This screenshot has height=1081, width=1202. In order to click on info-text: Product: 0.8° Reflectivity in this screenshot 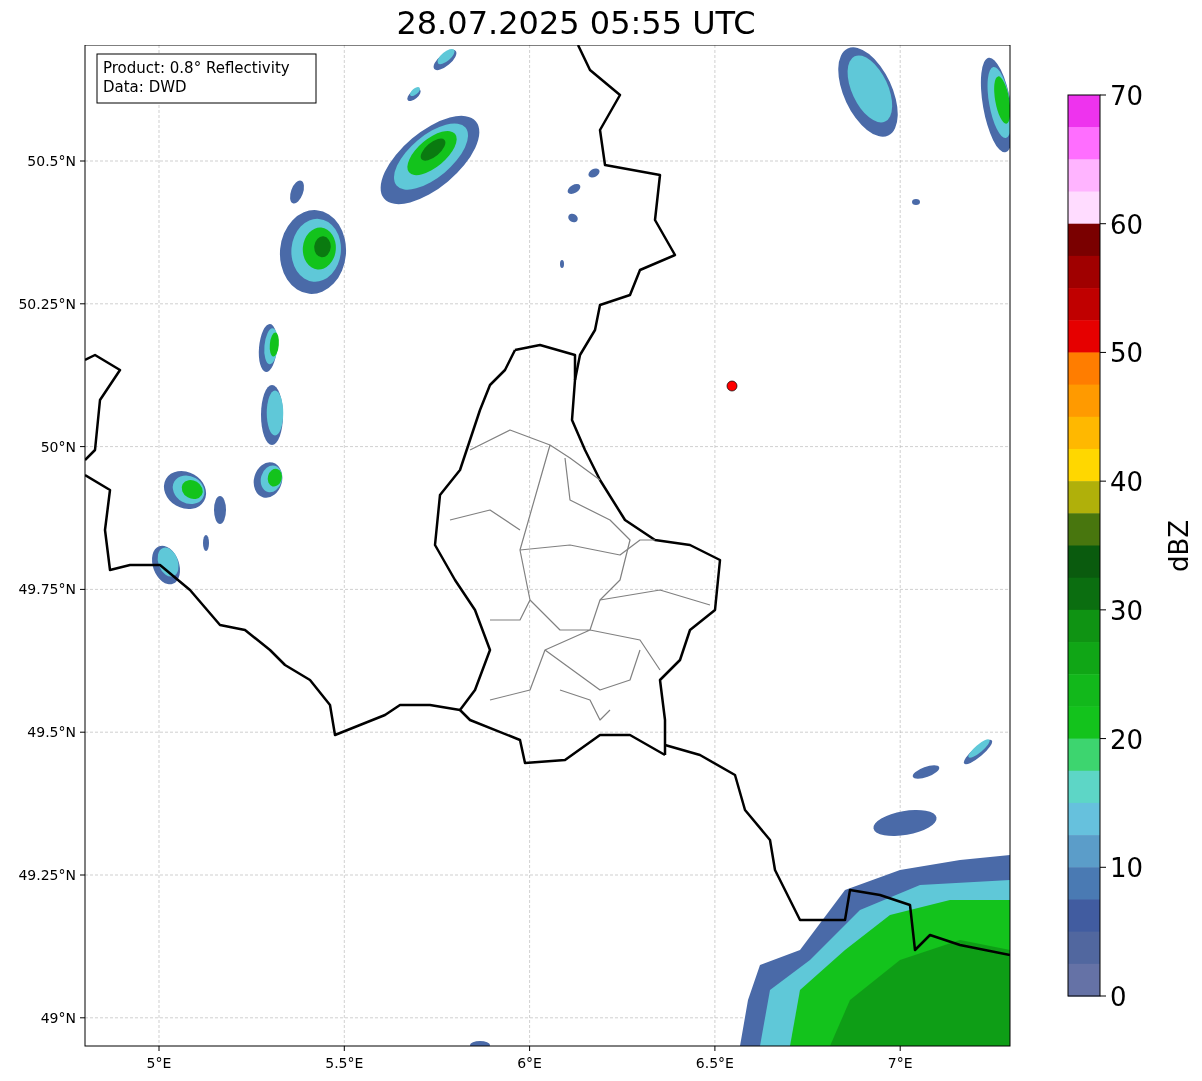, I will do `click(196, 68)`.